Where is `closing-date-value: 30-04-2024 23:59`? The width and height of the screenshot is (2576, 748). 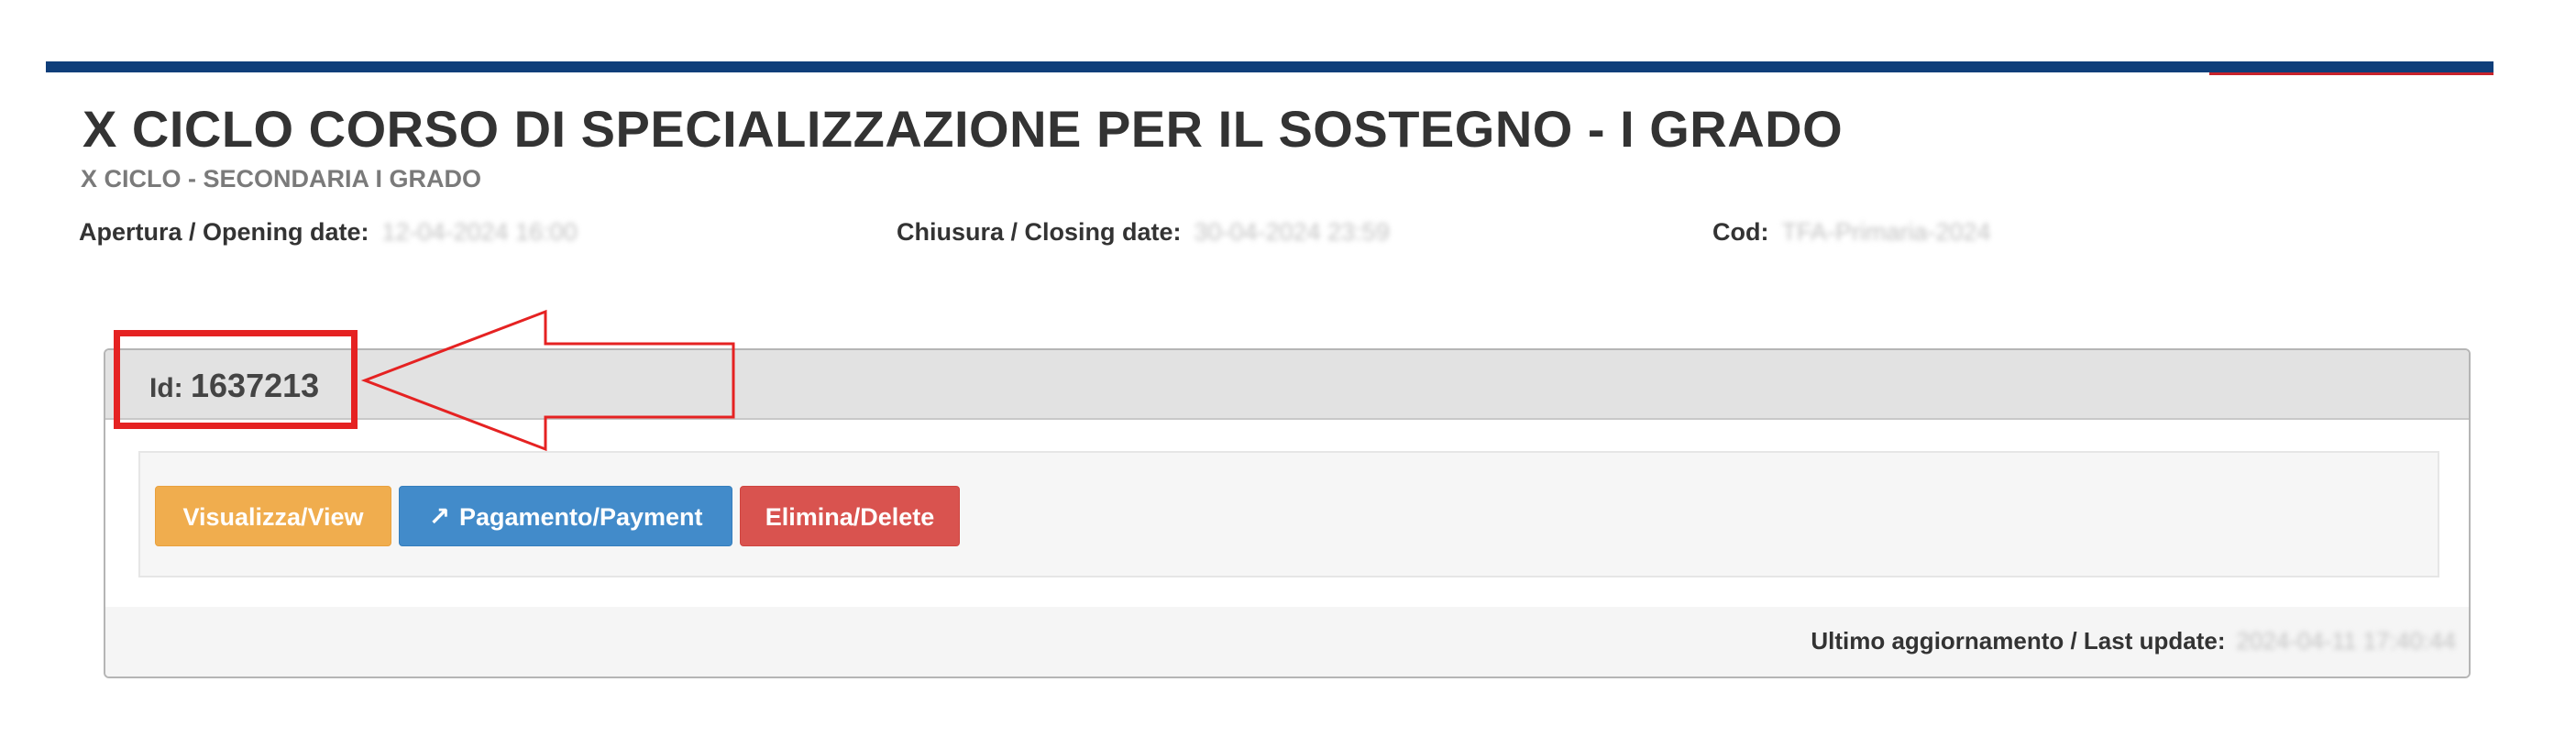
closing-date-value: 30-04-2024 23:59 is located at coordinates (1292, 232).